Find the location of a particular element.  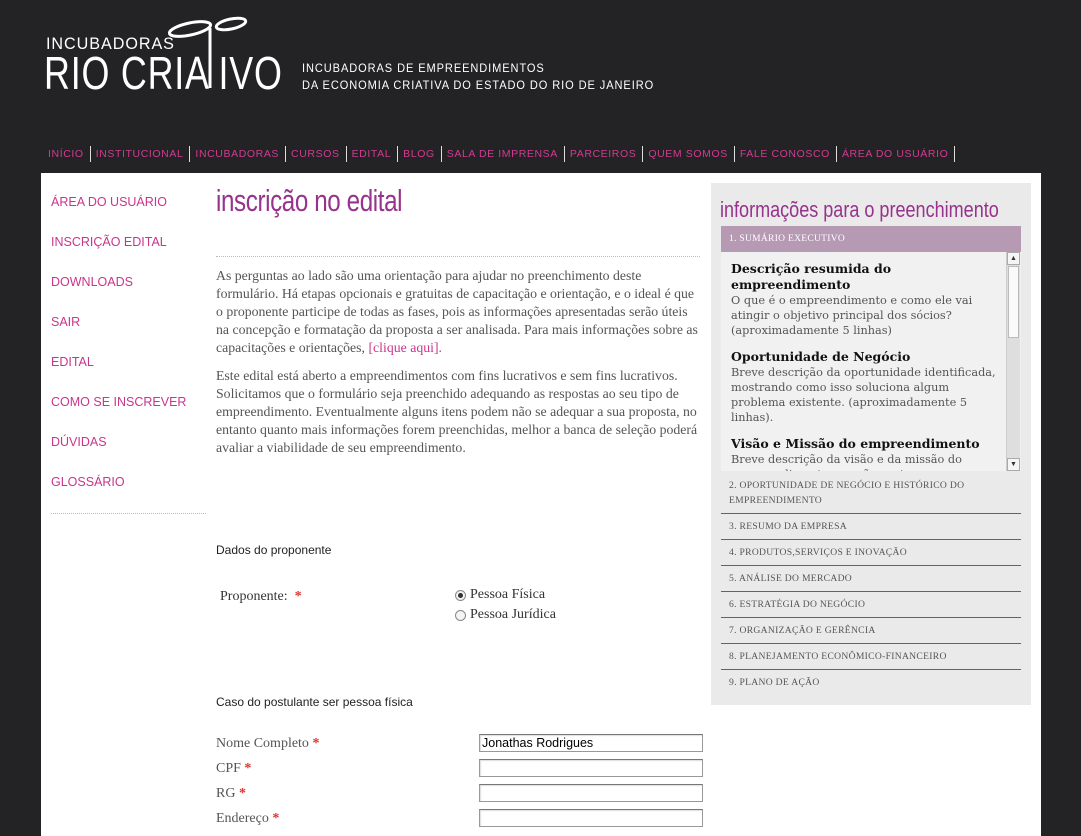

sidebar-divider is located at coordinates (128, 513).